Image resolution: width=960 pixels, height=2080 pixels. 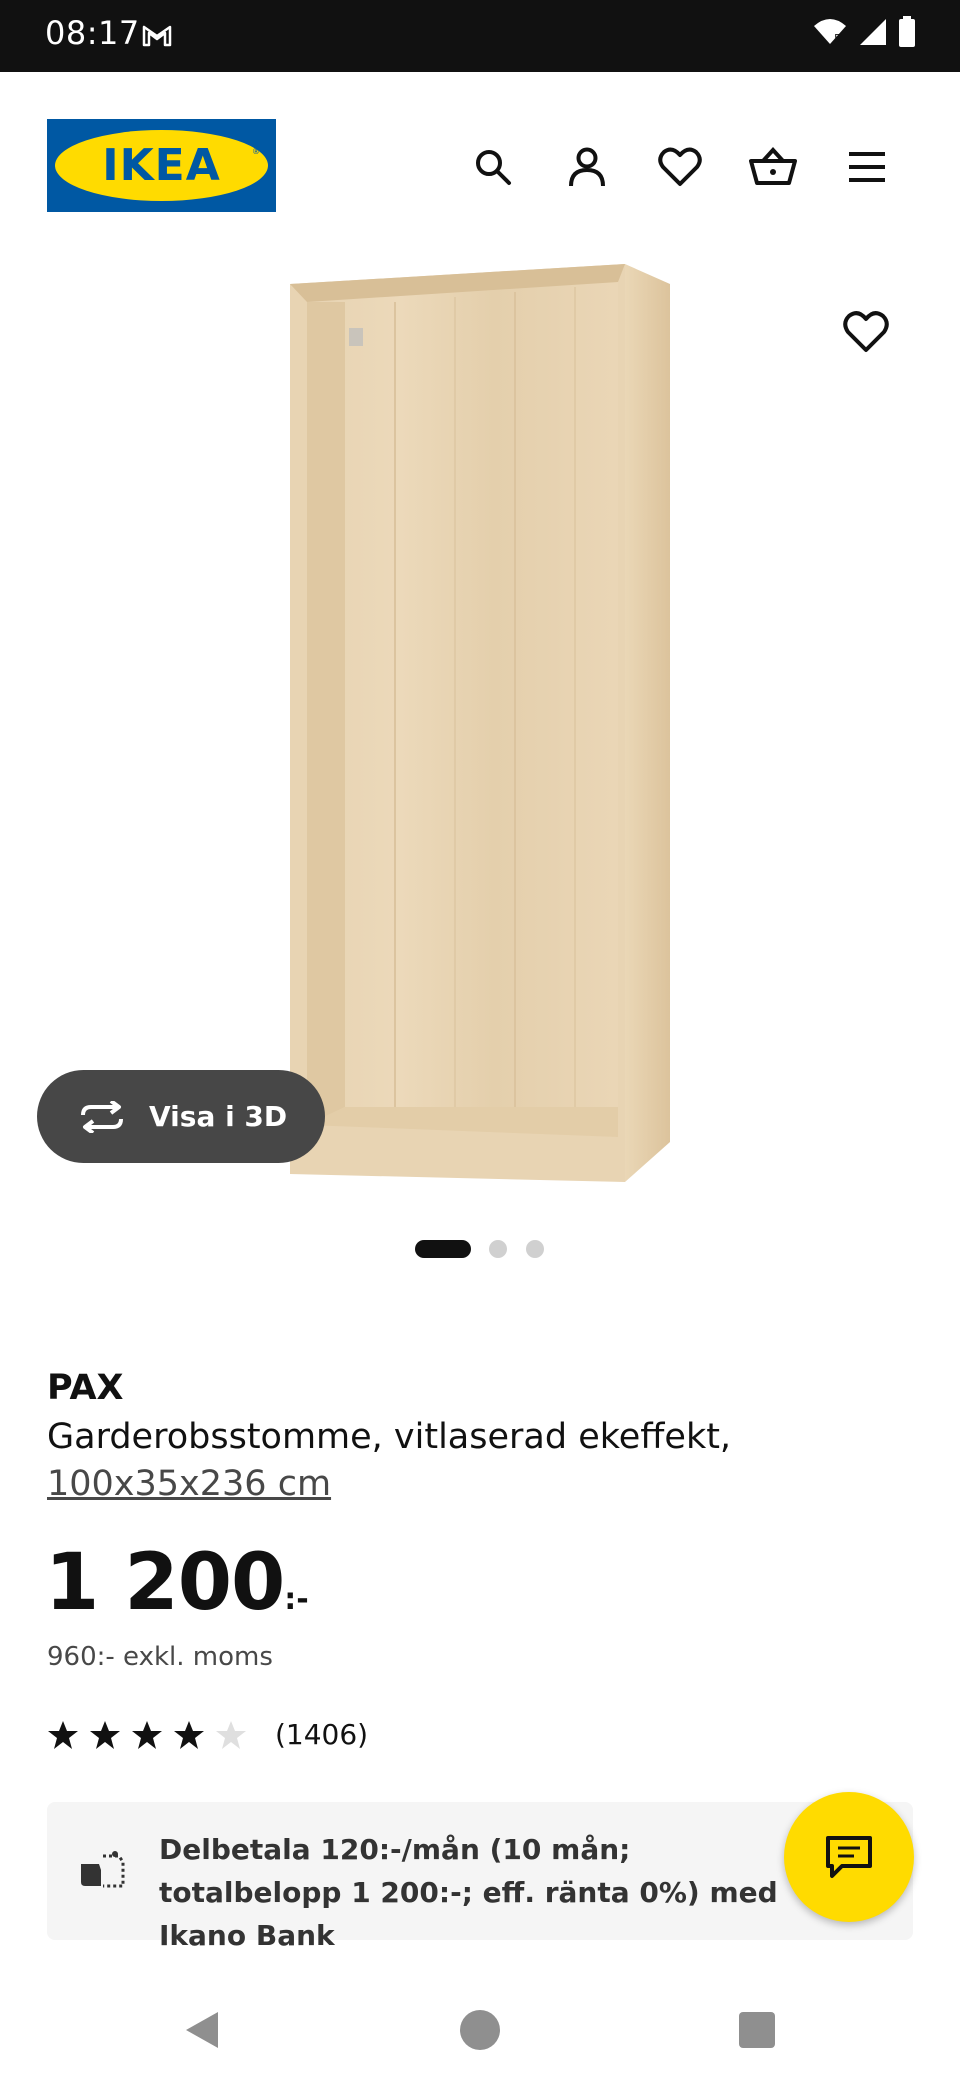 I want to click on account-icon, so click(x=587, y=167).